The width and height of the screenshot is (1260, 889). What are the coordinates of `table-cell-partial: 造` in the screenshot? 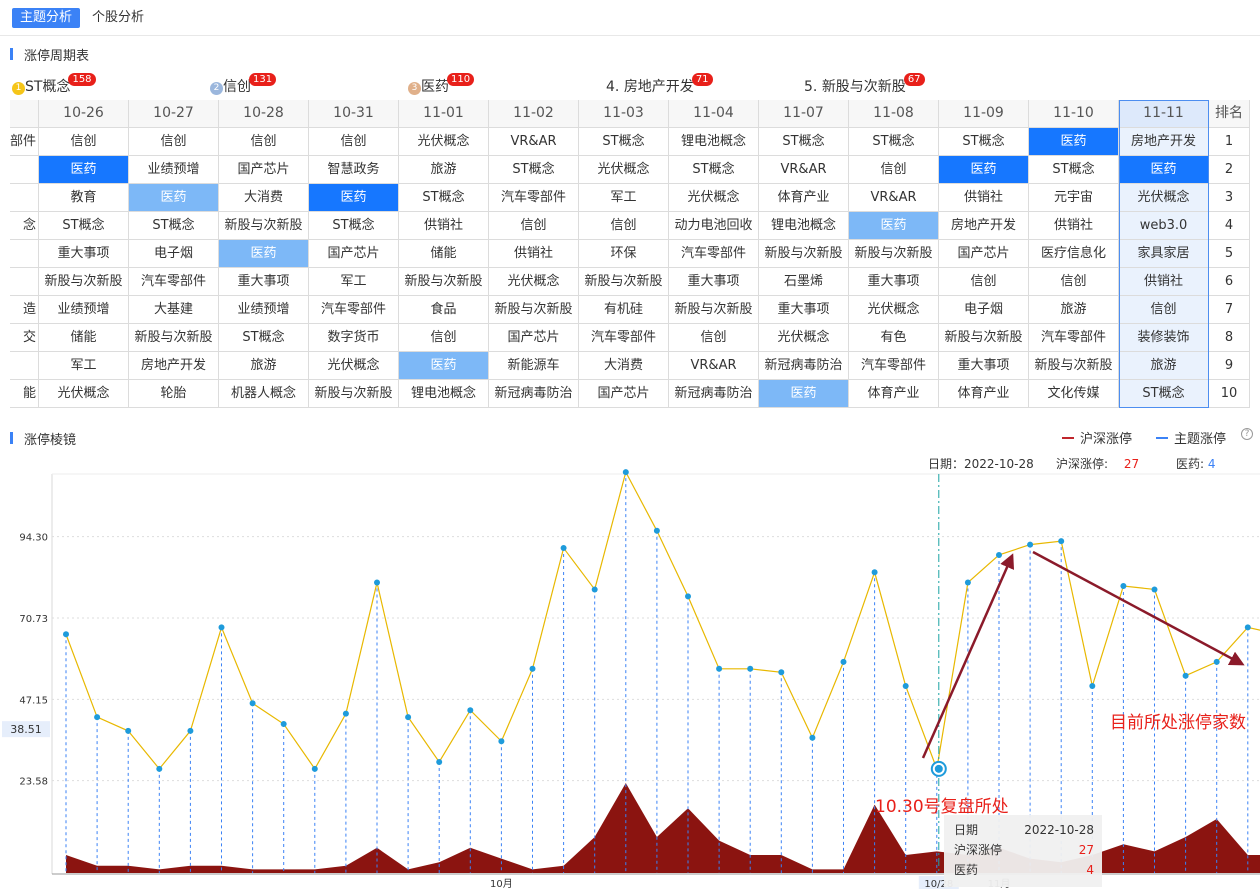 It's located at (24, 310).